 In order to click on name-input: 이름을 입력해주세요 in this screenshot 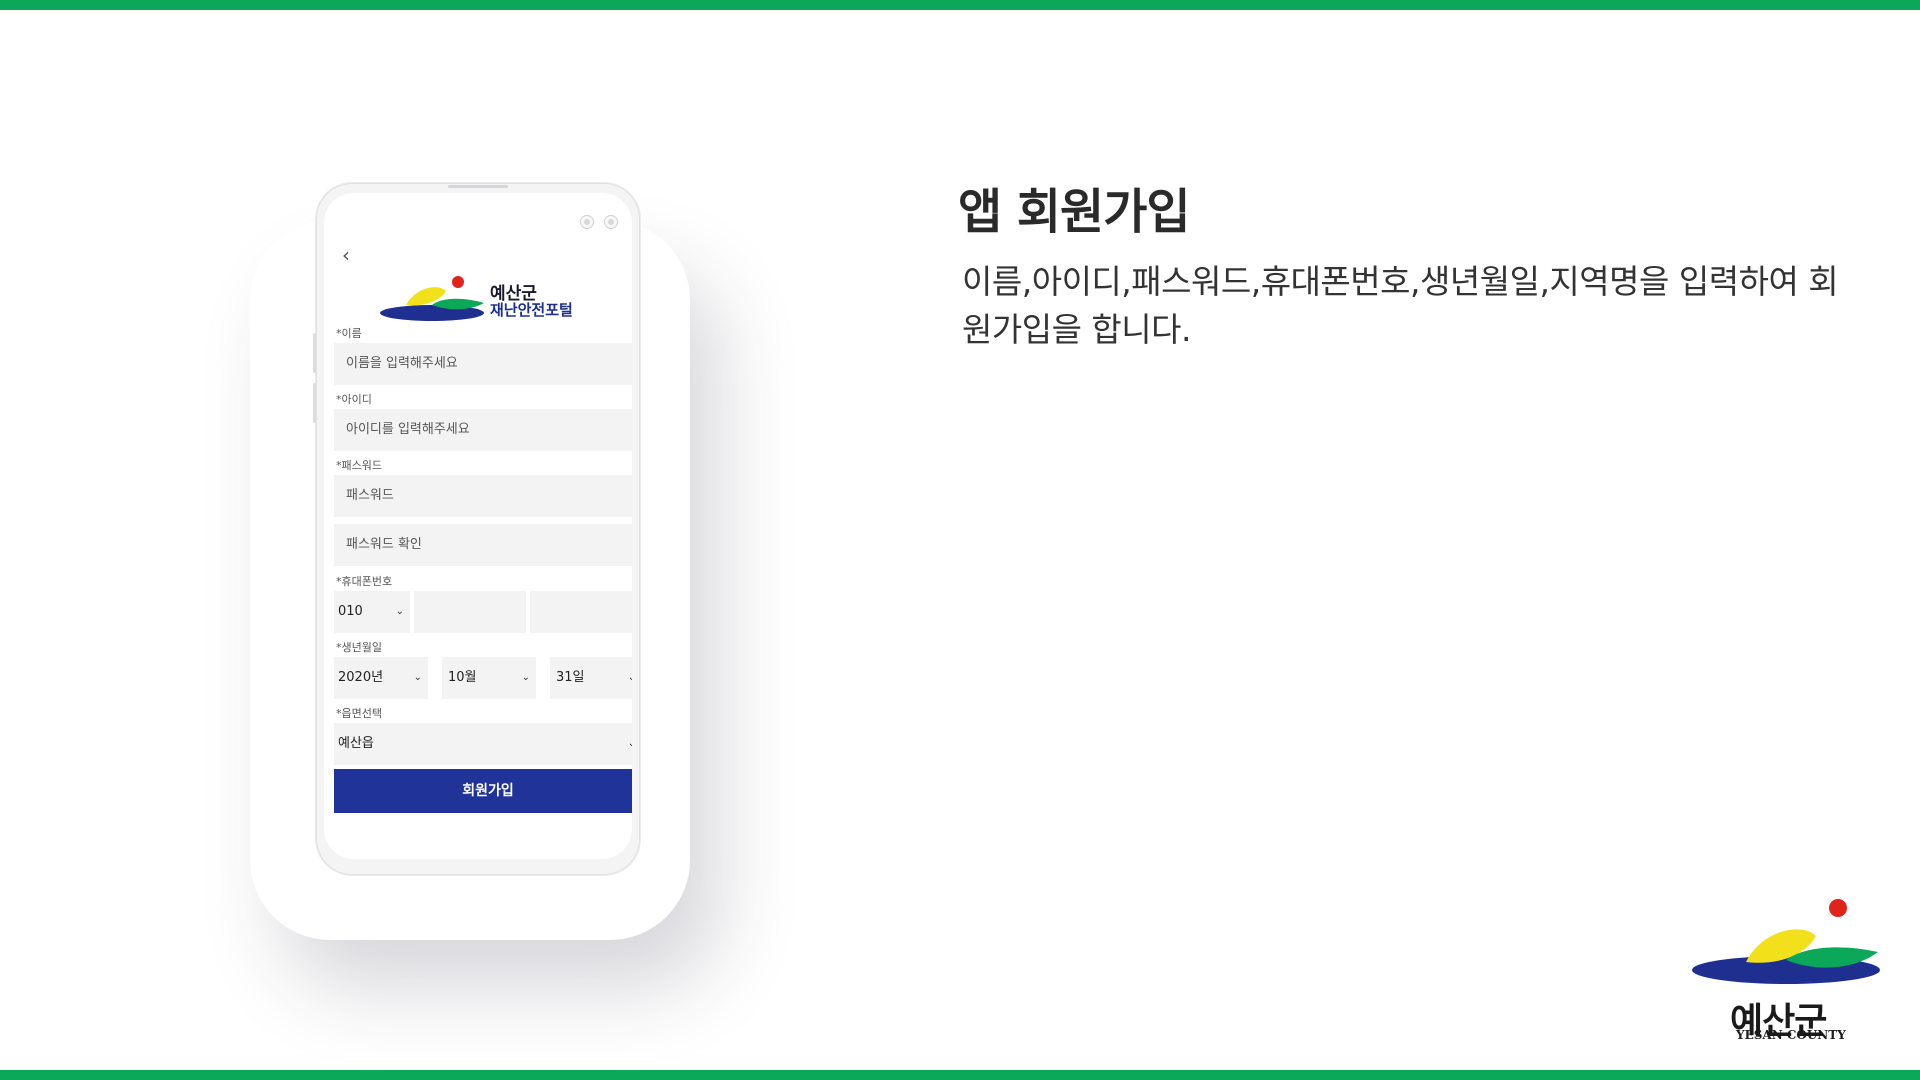, I will do `click(483, 364)`.